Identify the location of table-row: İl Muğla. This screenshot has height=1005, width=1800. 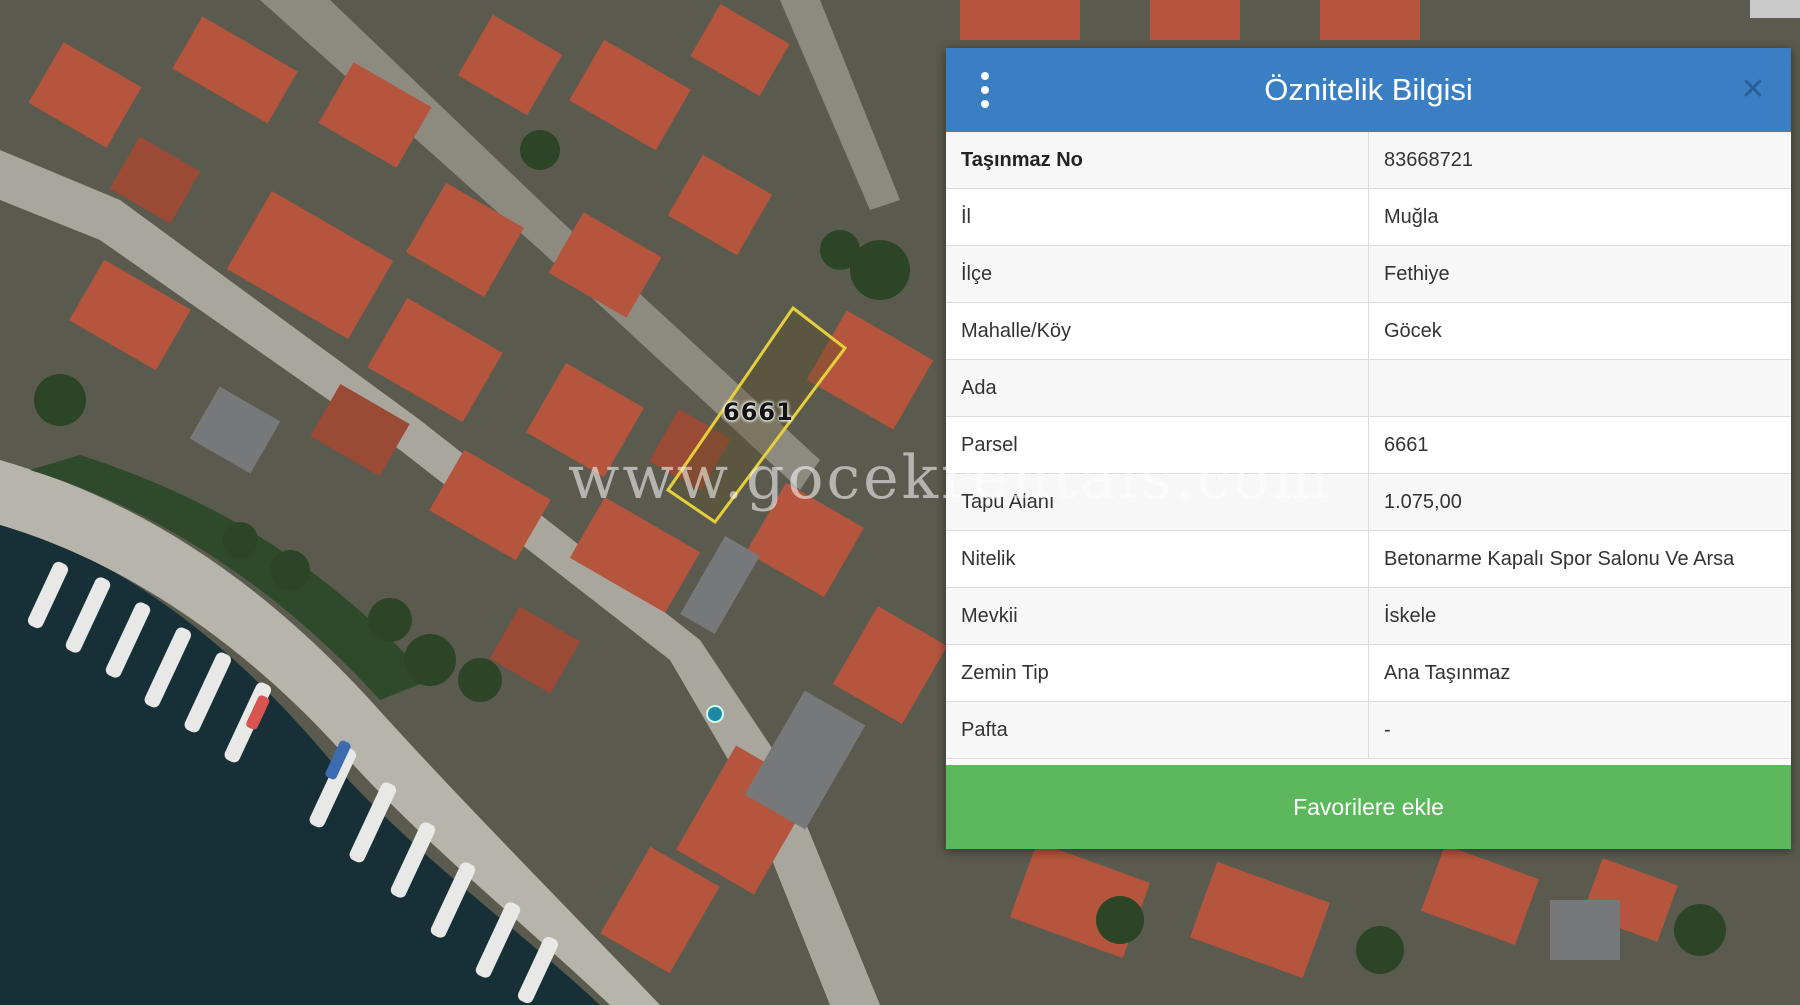
(1368, 217).